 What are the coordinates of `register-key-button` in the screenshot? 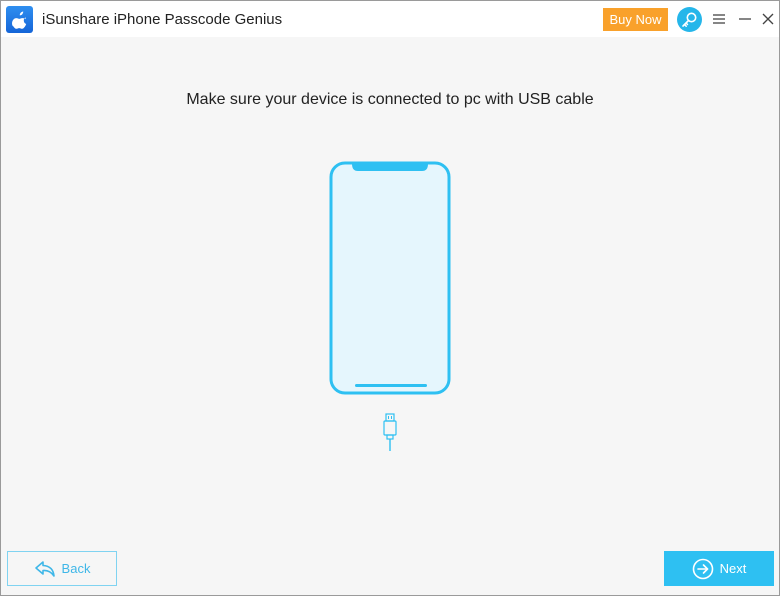 It's located at (689, 19).